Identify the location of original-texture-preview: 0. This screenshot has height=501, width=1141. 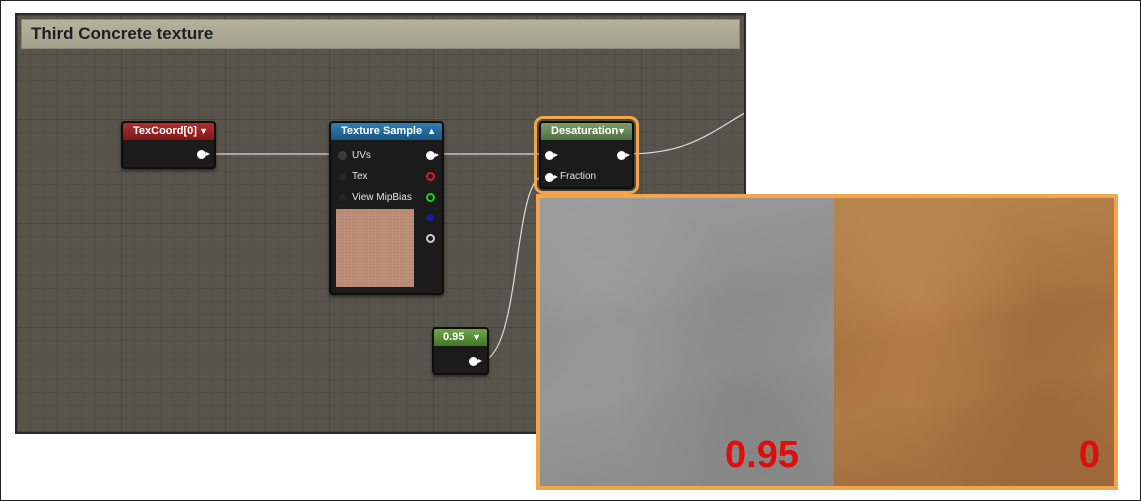
(974, 342).